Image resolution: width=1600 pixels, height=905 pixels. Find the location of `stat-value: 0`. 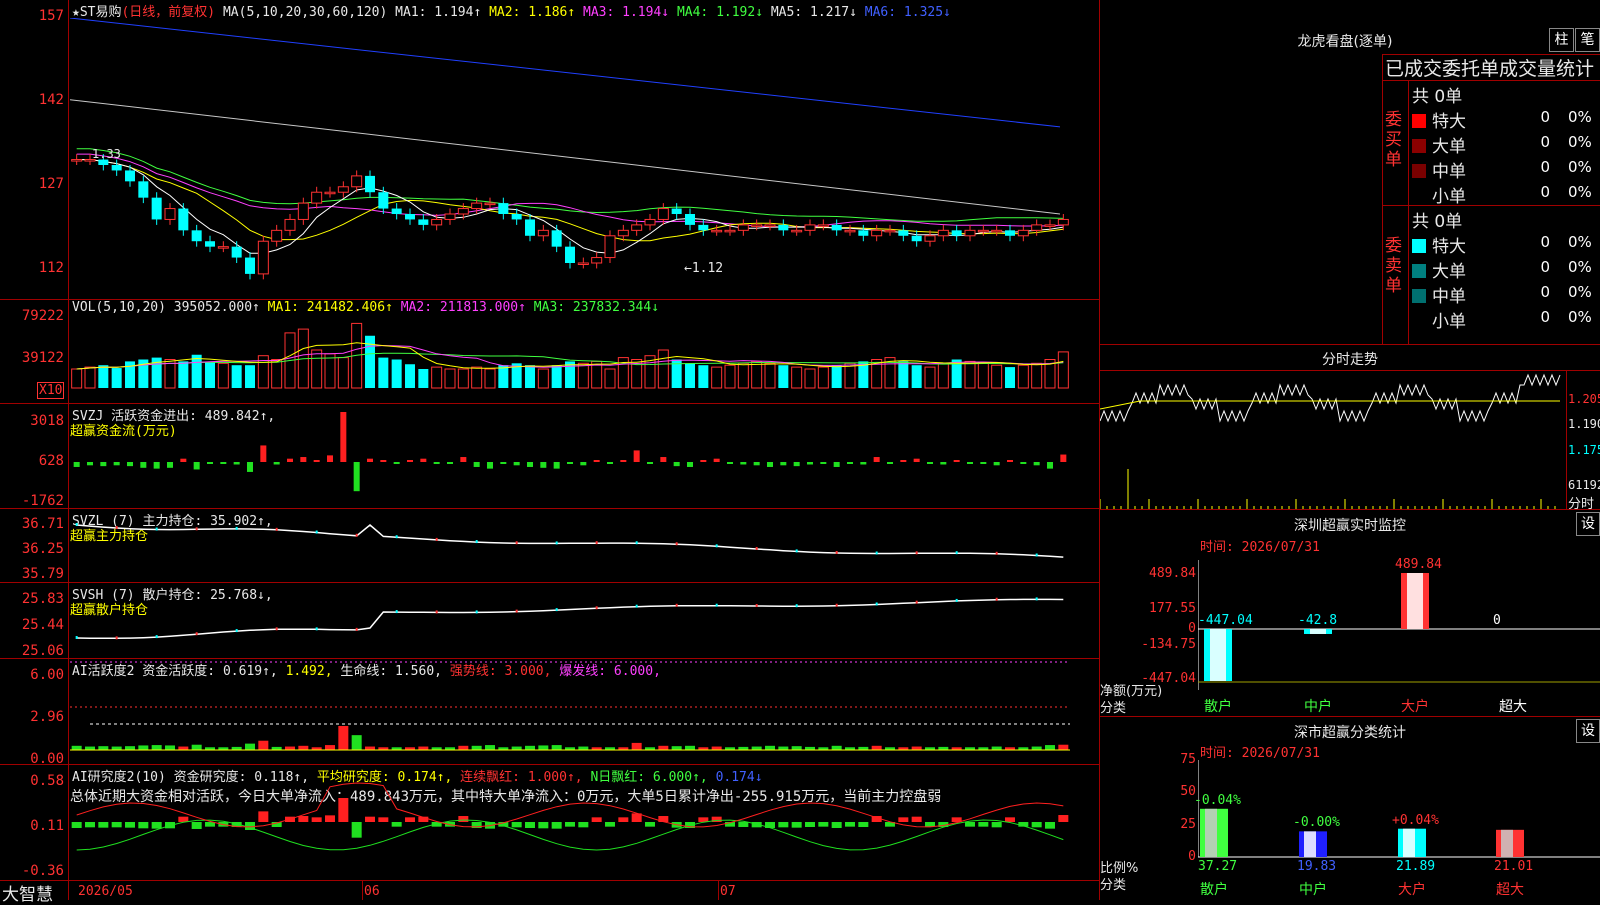

stat-value: 0 is located at coordinates (1545, 317).